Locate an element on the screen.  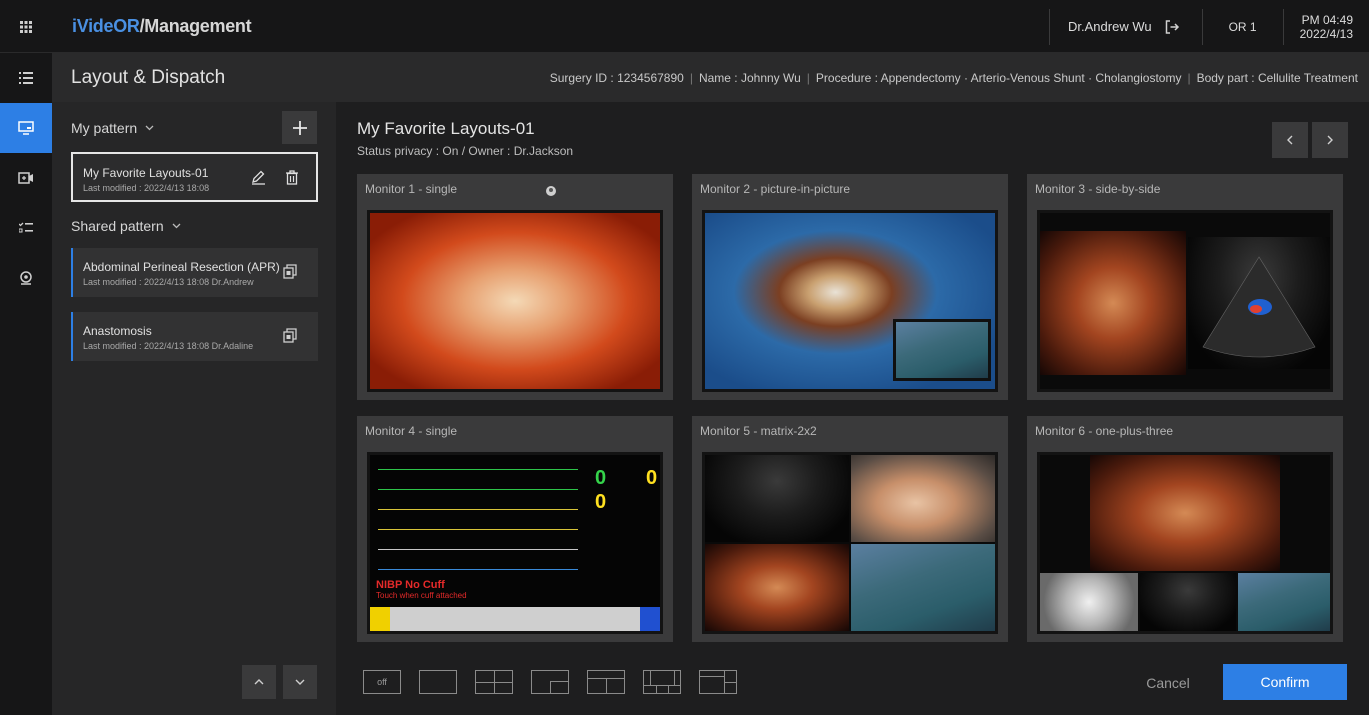
video-camera-icon is located at coordinates (25, 178).